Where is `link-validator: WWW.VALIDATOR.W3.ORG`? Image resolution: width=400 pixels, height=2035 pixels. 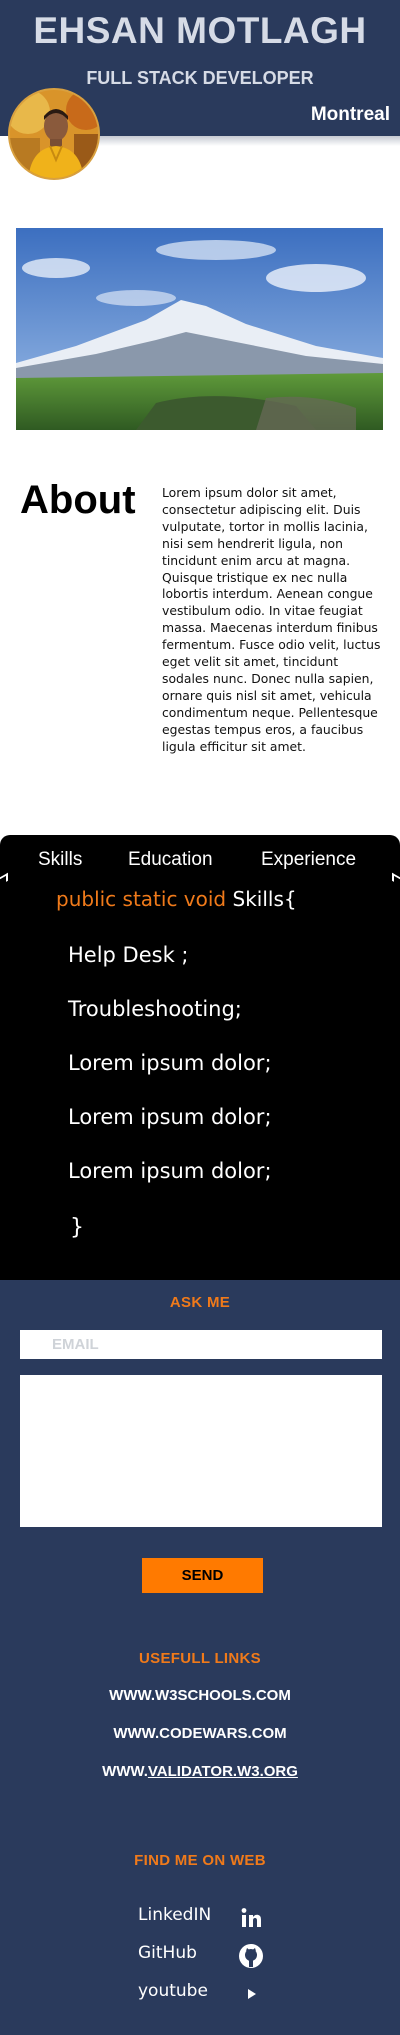 link-validator: WWW.VALIDATOR.W3.ORG is located at coordinates (200, 1771).